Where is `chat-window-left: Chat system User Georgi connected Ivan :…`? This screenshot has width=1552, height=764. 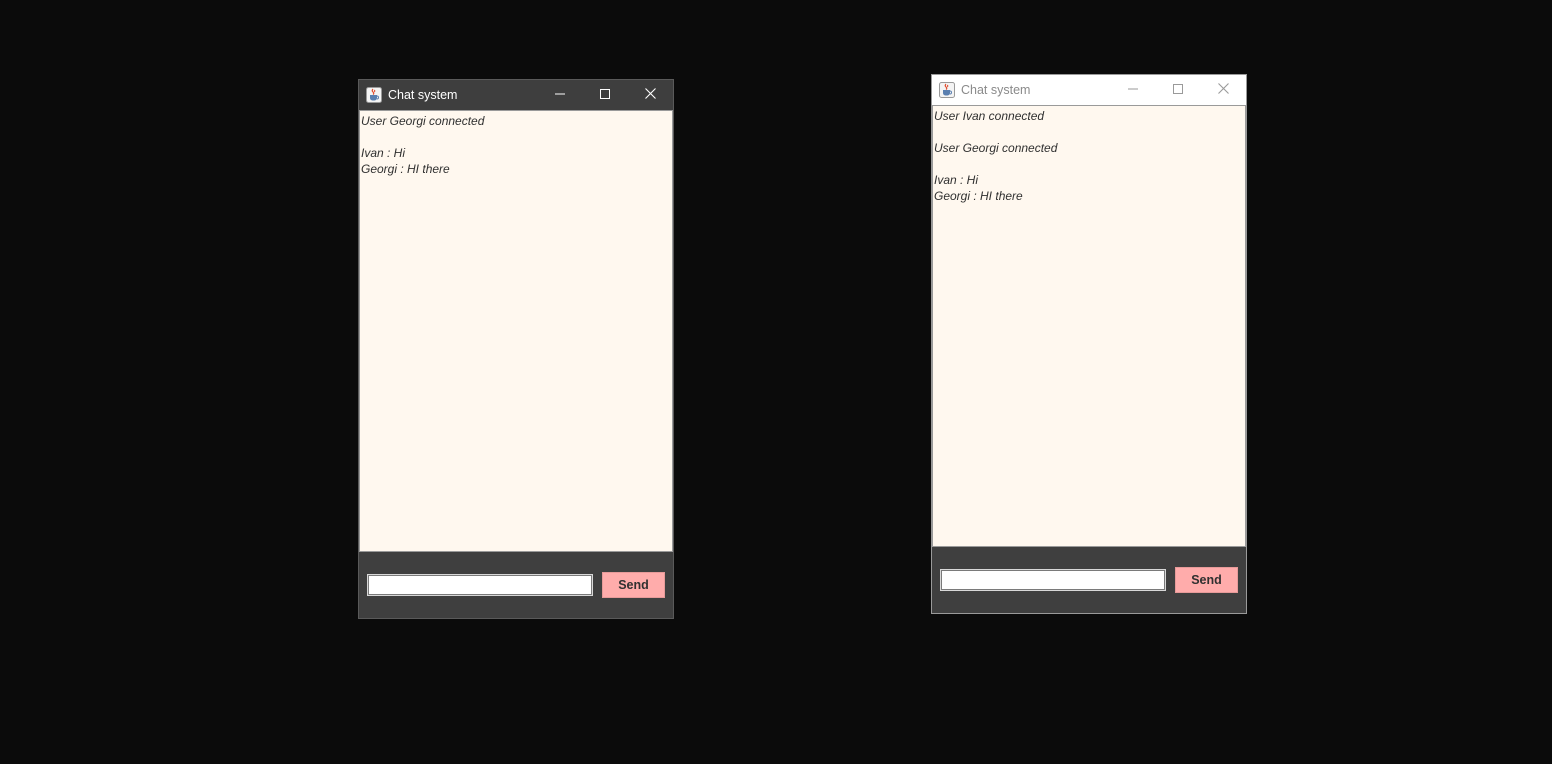 chat-window-left: Chat system User Georgi connected Ivan :… is located at coordinates (516, 349).